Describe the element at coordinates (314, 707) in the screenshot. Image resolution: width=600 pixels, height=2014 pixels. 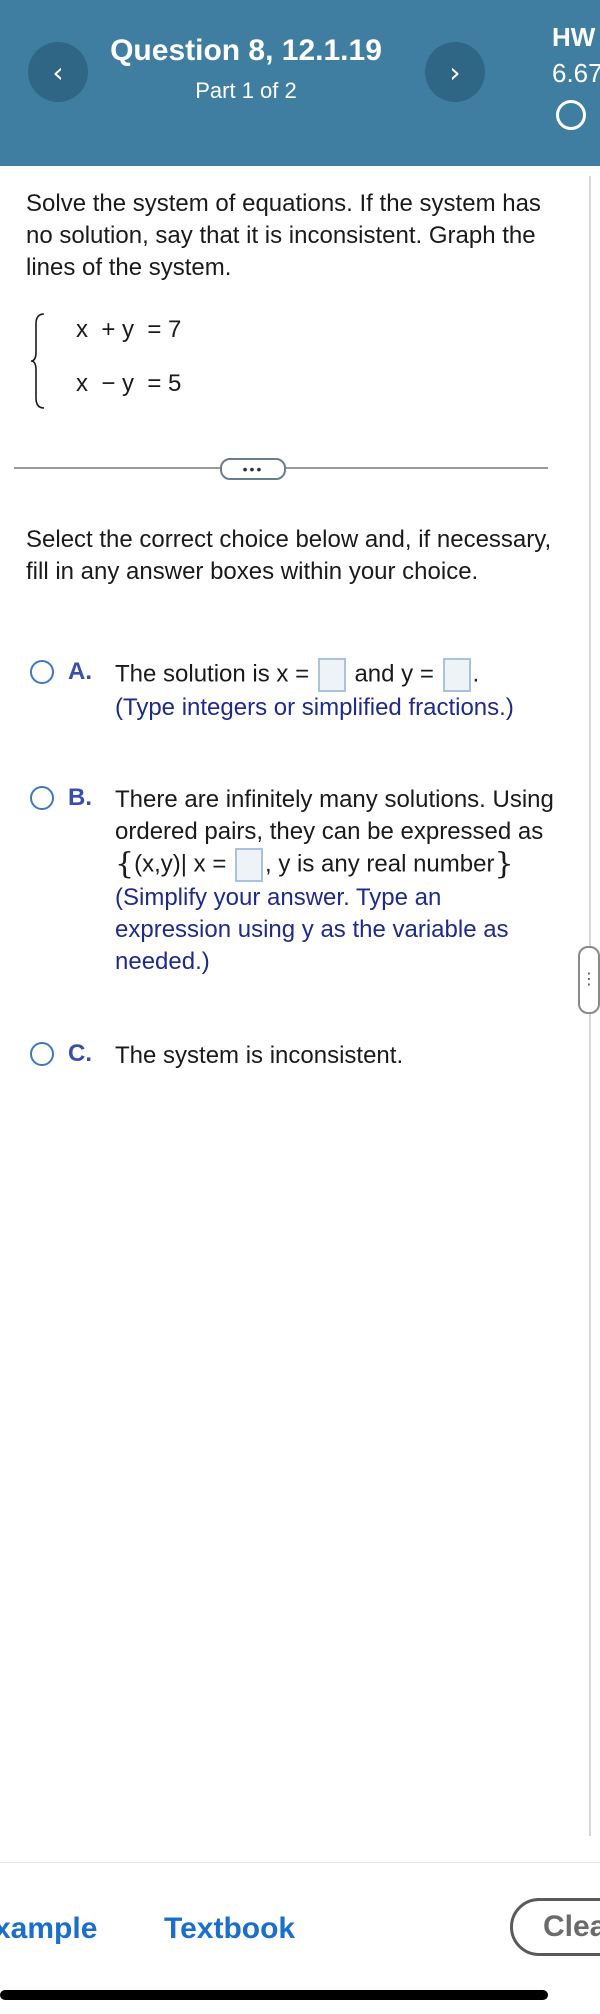
I see `choice-a-hint: (Type integers or simplified fractions.)` at that location.